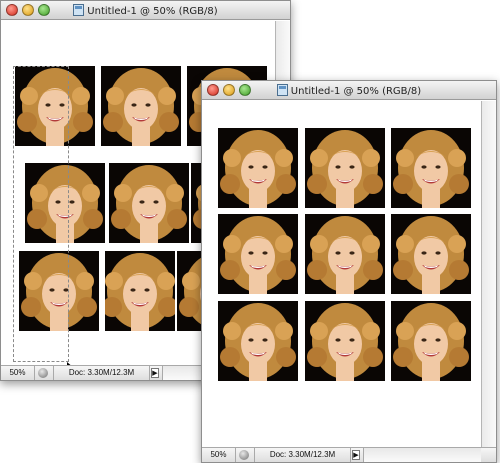 The width and height of the screenshot is (500, 463). I want to click on status-bar: 50% Doc: 3.30M/12.3M ▶, so click(349, 454).